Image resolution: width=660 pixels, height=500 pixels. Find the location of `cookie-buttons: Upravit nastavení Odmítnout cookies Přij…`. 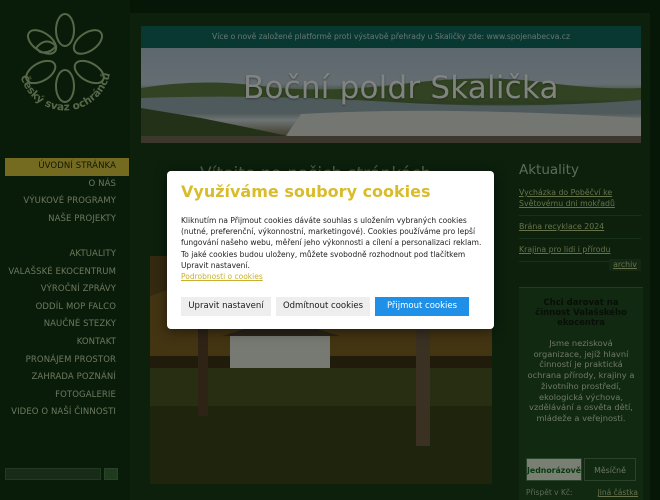

cookie-buttons: Upravit nastavení Odmítnout cookies Přij… is located at coordinates (325, 306).